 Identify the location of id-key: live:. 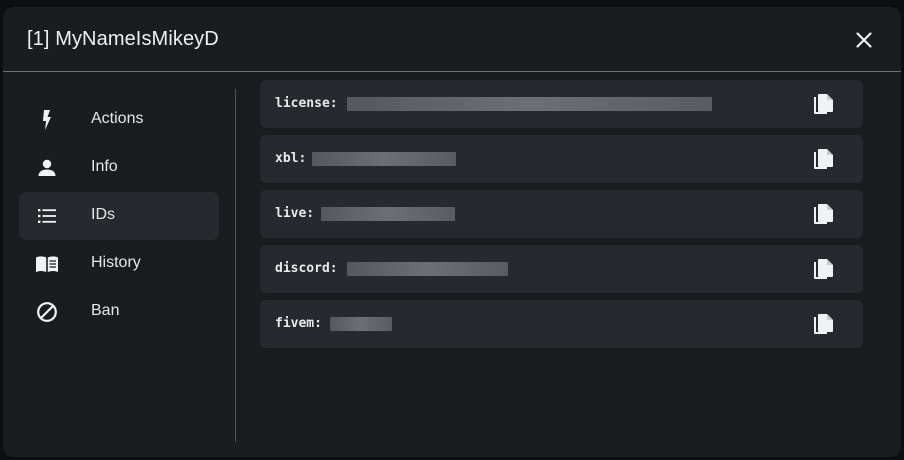
(295, 213).